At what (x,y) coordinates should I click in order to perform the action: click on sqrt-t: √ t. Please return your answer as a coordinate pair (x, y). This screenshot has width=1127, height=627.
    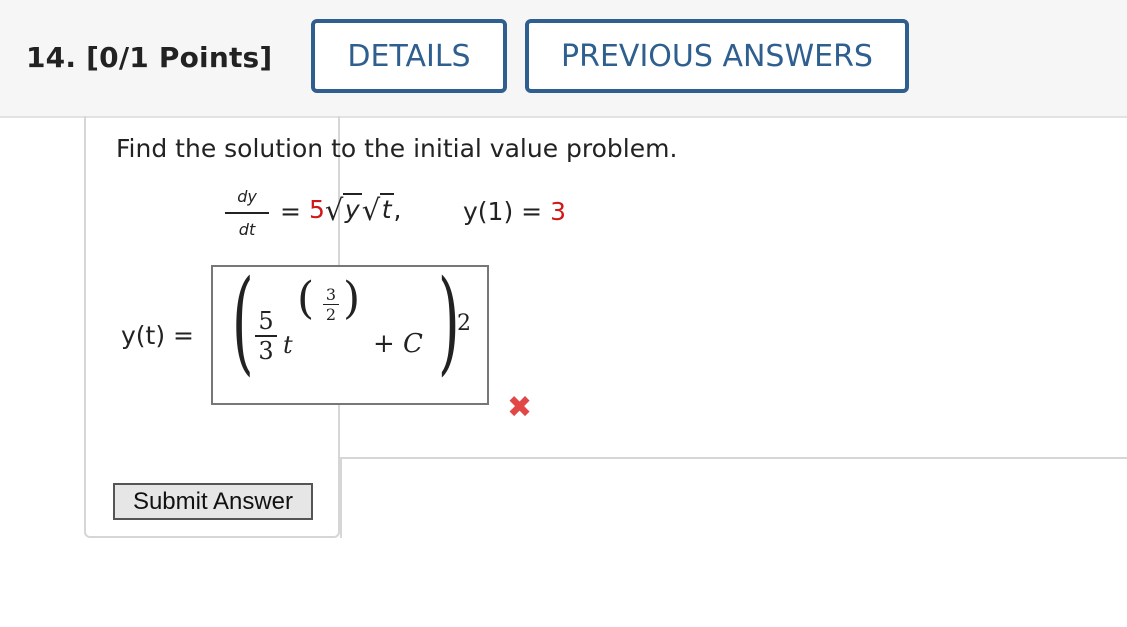
    Looking at the image, I should click on (377, 210).